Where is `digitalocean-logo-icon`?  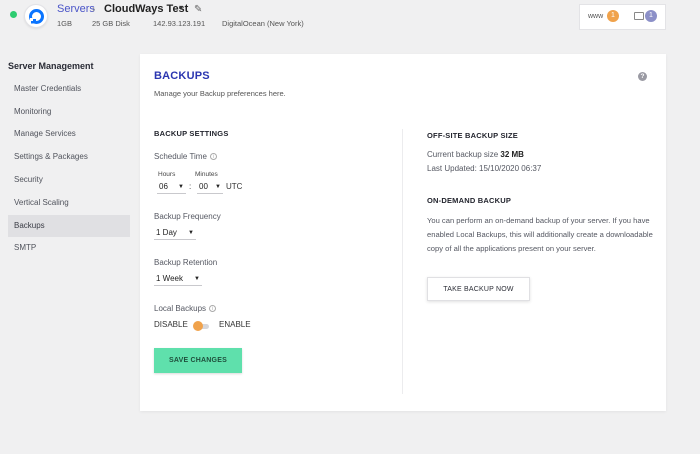
digitalocean-logo-icon is located at coordinates (36, 16).